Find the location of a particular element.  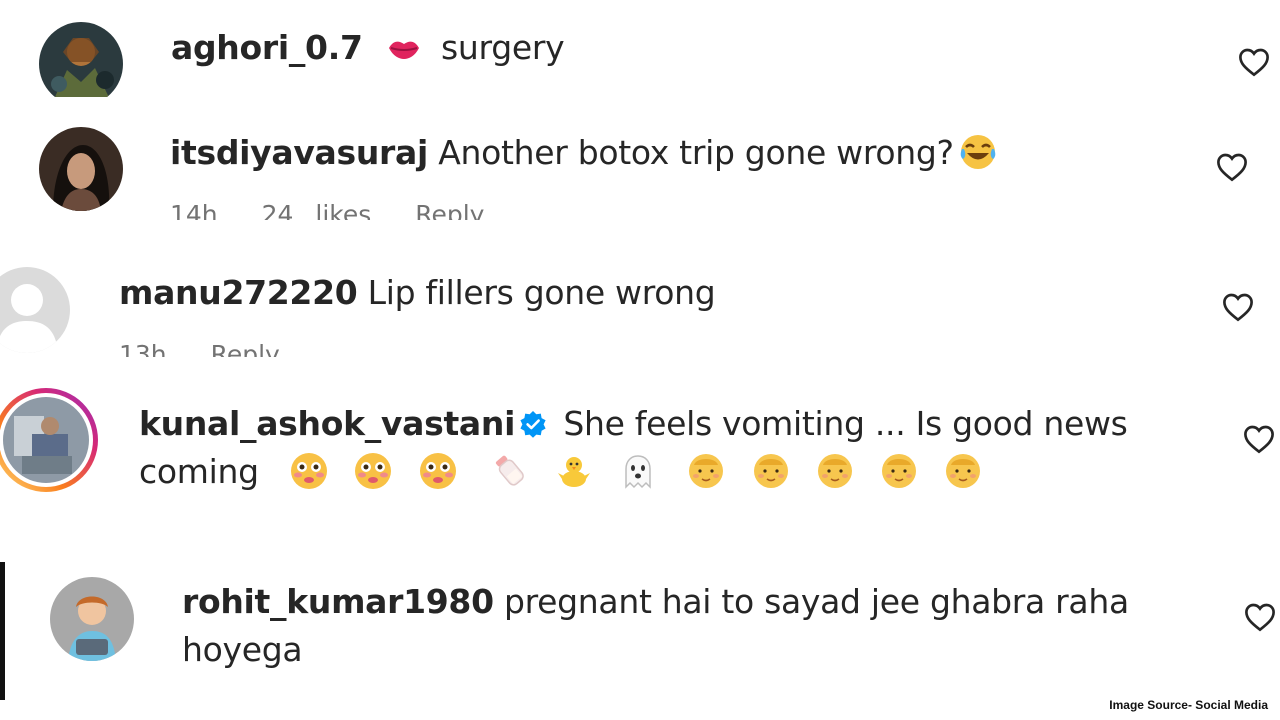

comment-username: rohit_kumar1980 is located at coordinates (338, 601).